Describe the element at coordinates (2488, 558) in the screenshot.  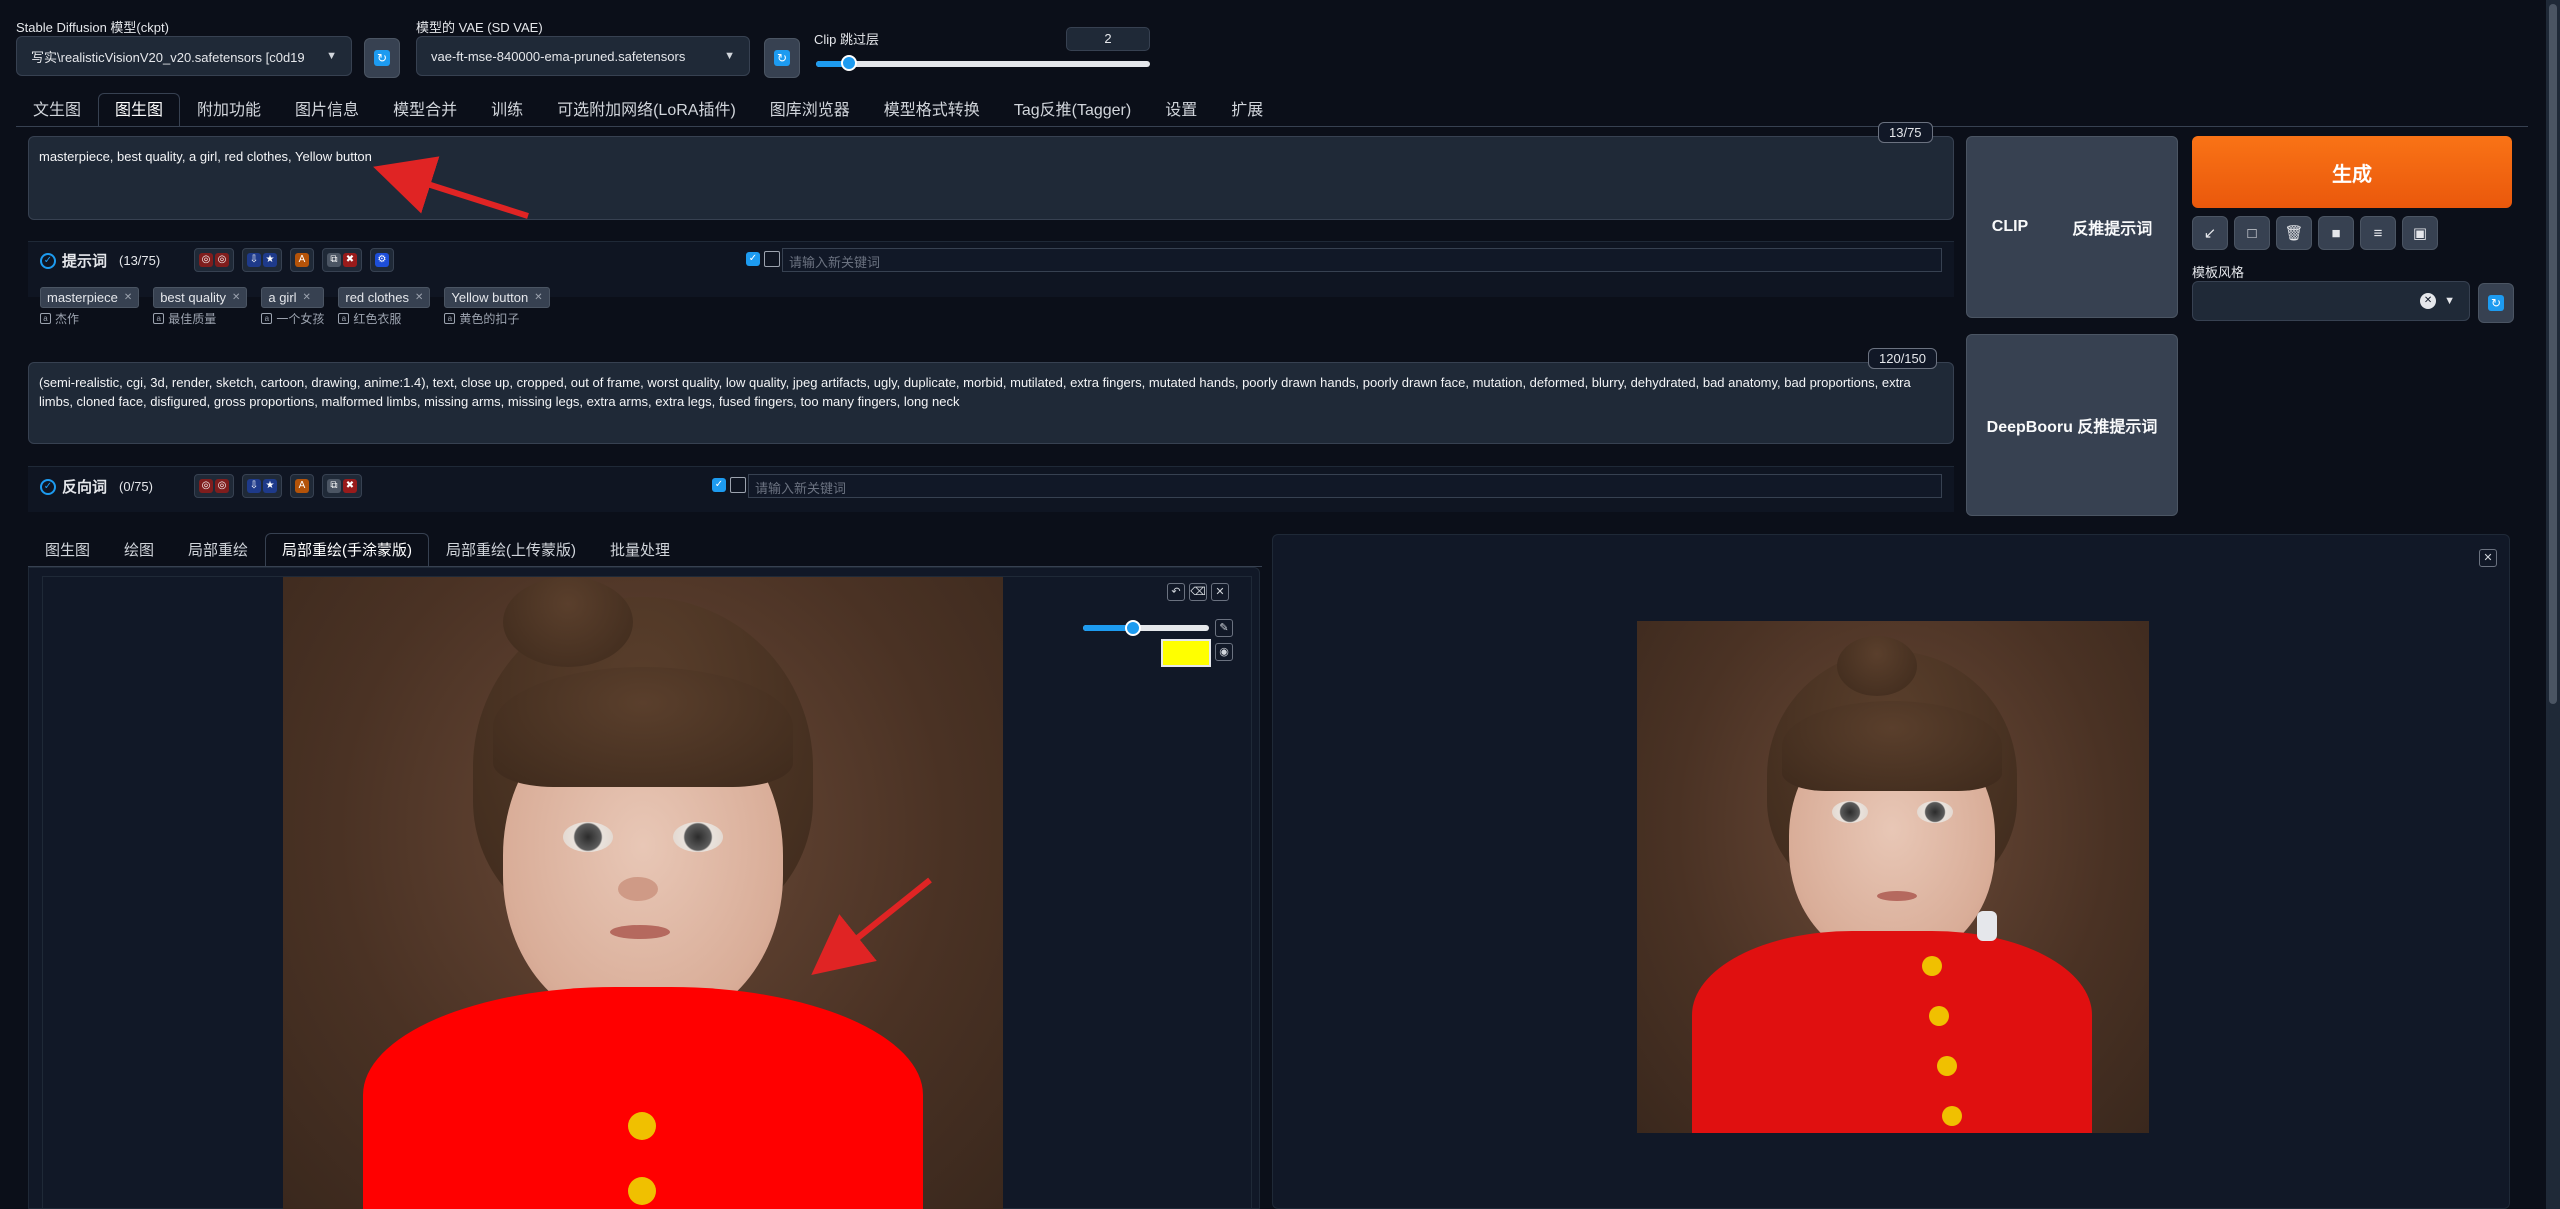
I see `close-icon: ✕` at that location.